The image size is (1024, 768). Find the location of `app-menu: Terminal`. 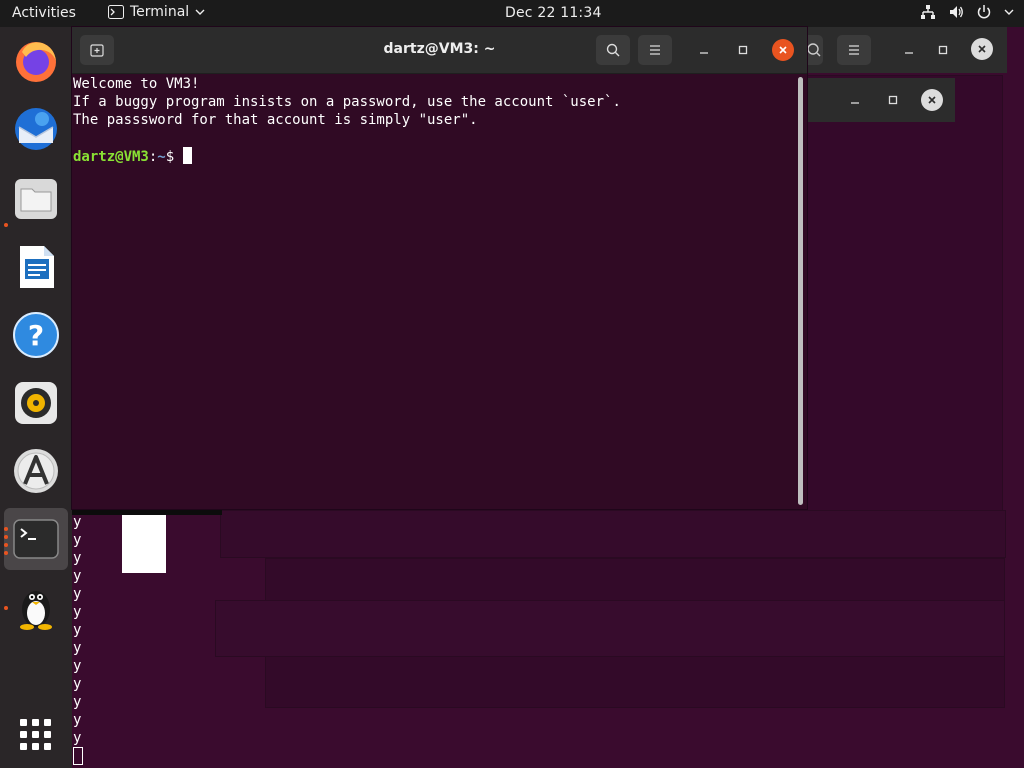

app-menu: Terminal is located at coordinates (156, 12).